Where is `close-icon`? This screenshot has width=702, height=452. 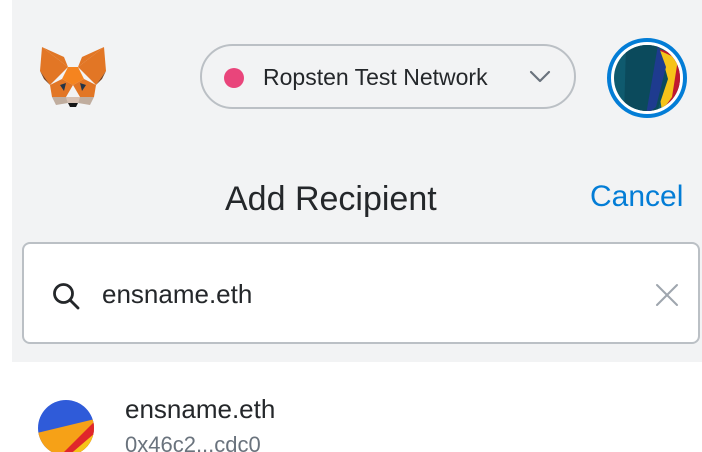
close-icon is located at coordinates (667, 295).